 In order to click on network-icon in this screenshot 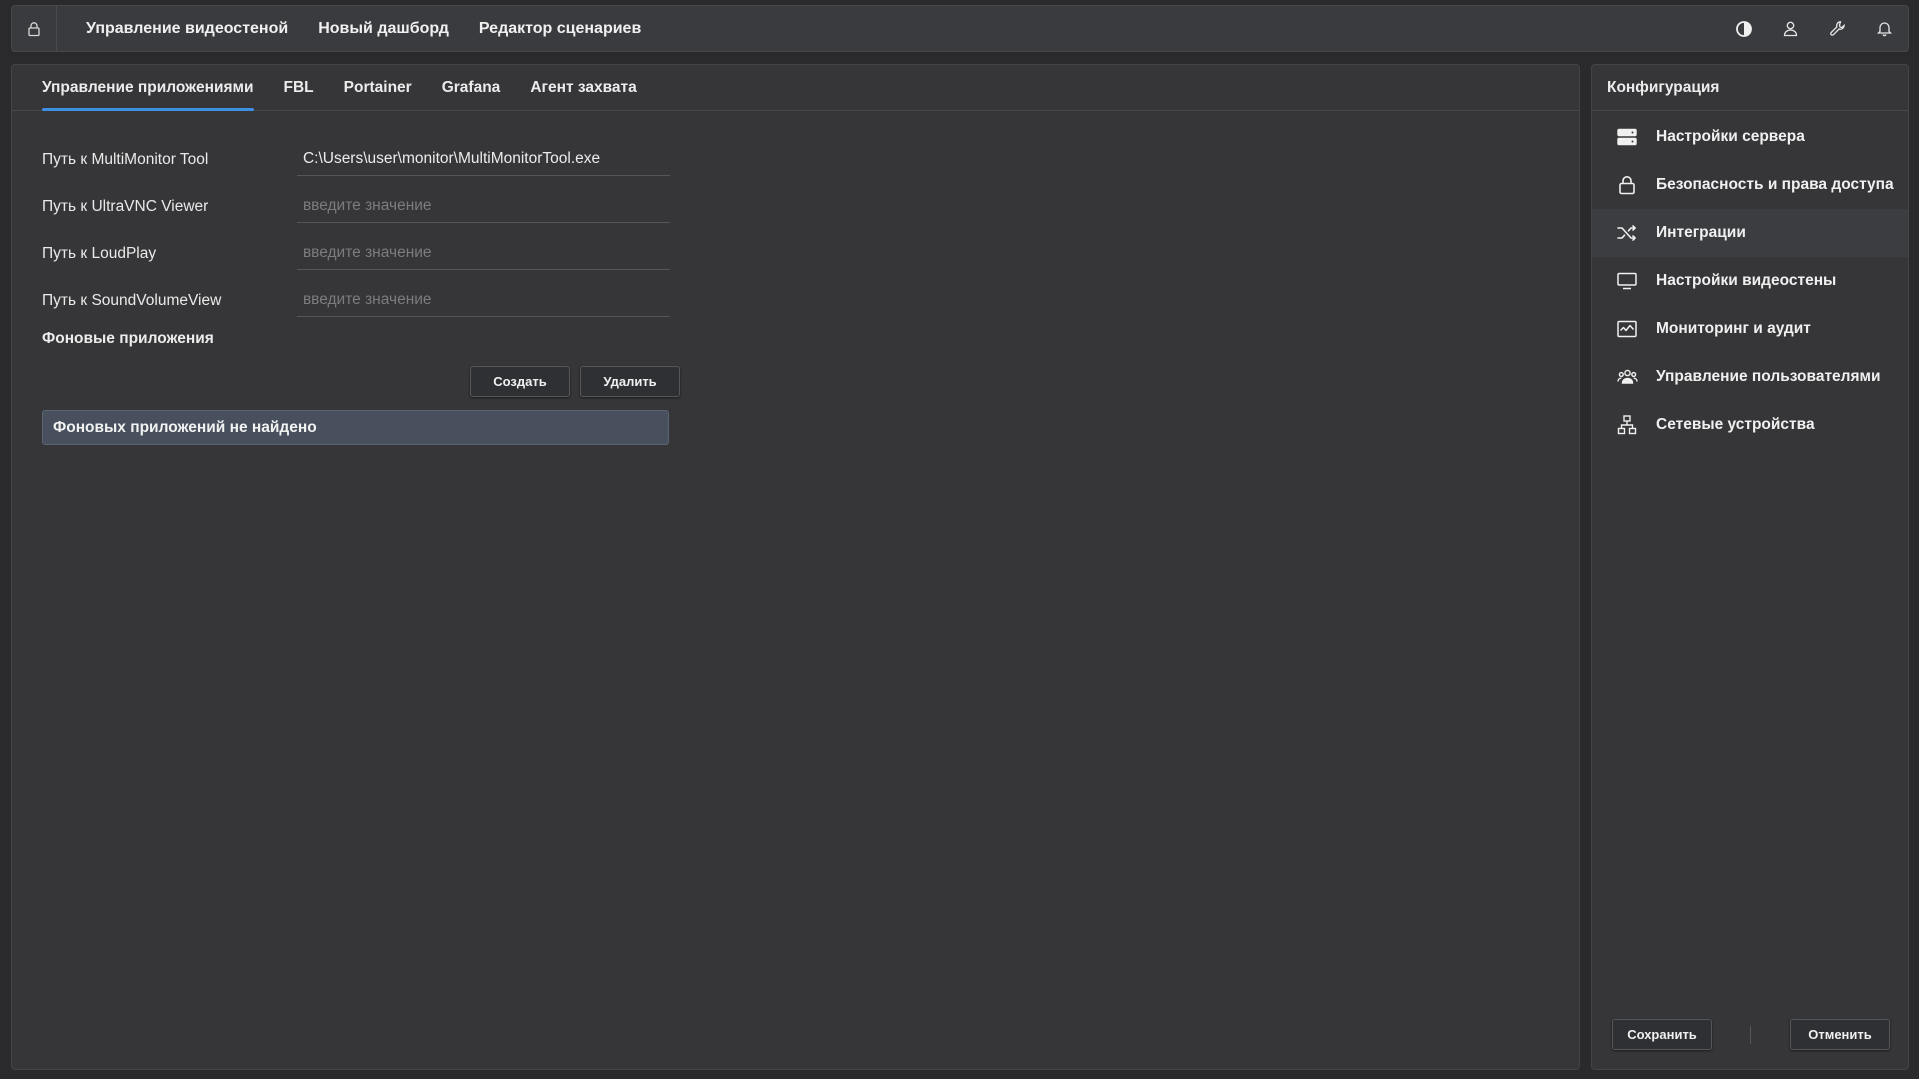, I will do `click(1627, 425)`.